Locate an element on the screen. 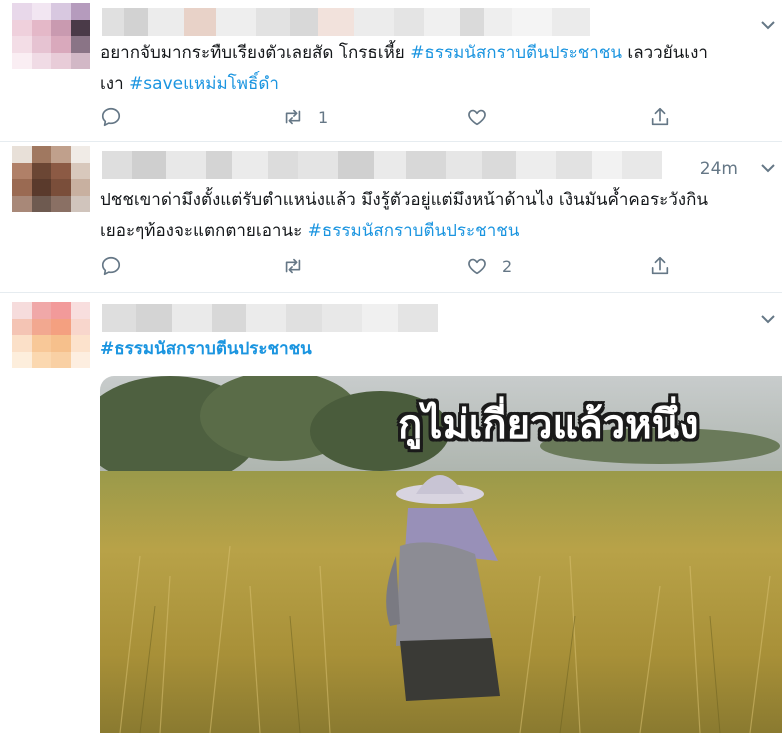 This screenshot has height=733, width=782. tweet-text-body: เลววยันเงา is located at coordinates (665, 53).